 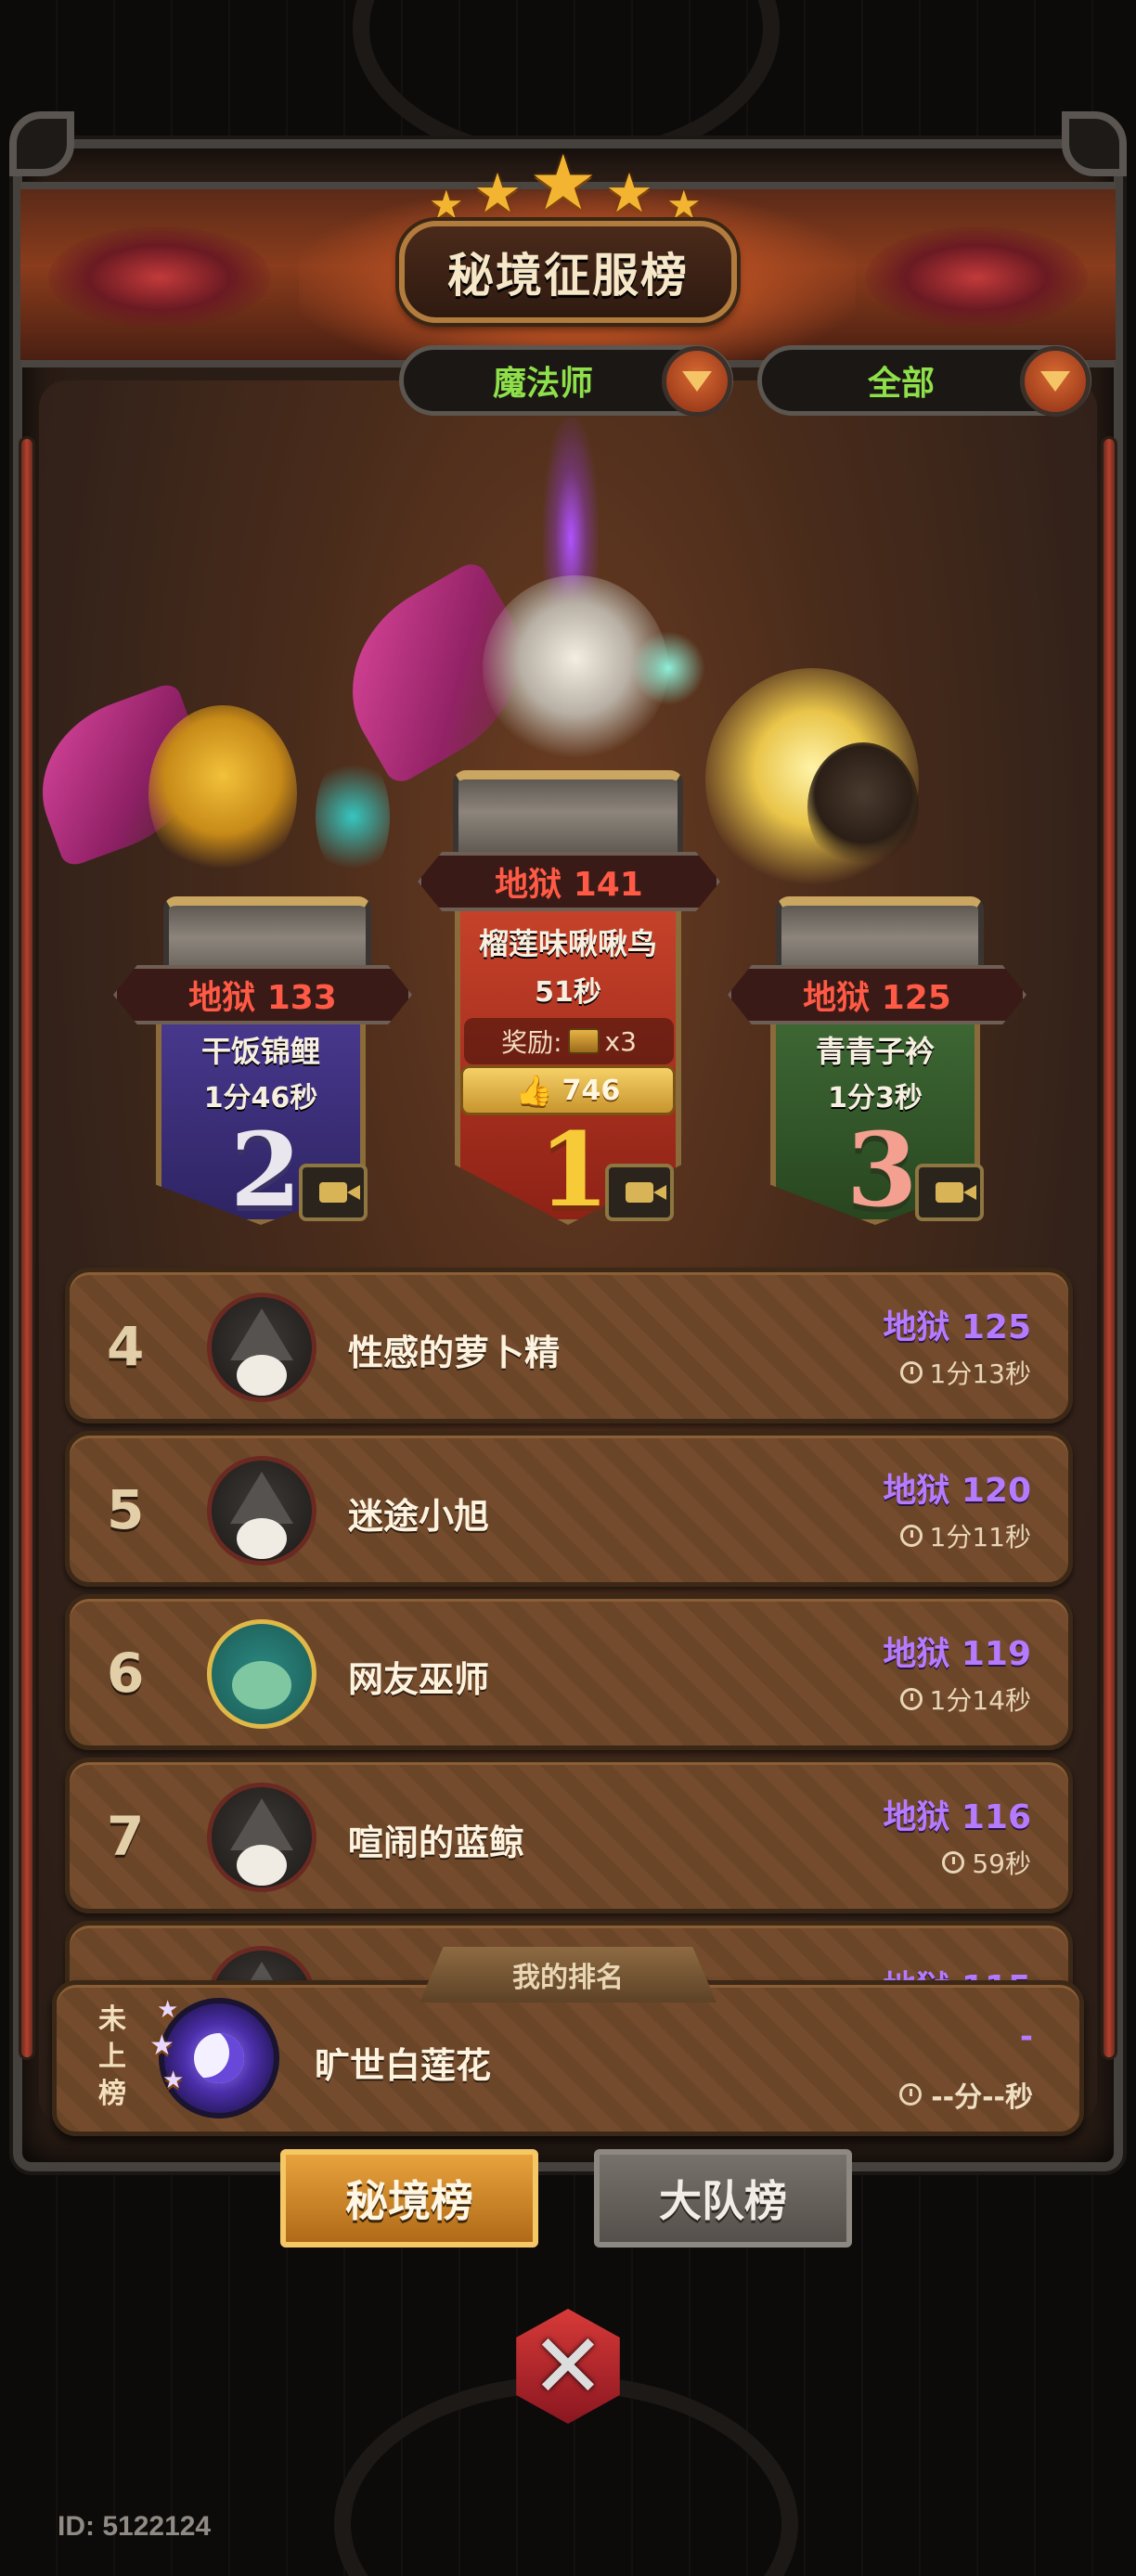 I want to click on row-time: 1分14秒, so click(x=965, y=1699).